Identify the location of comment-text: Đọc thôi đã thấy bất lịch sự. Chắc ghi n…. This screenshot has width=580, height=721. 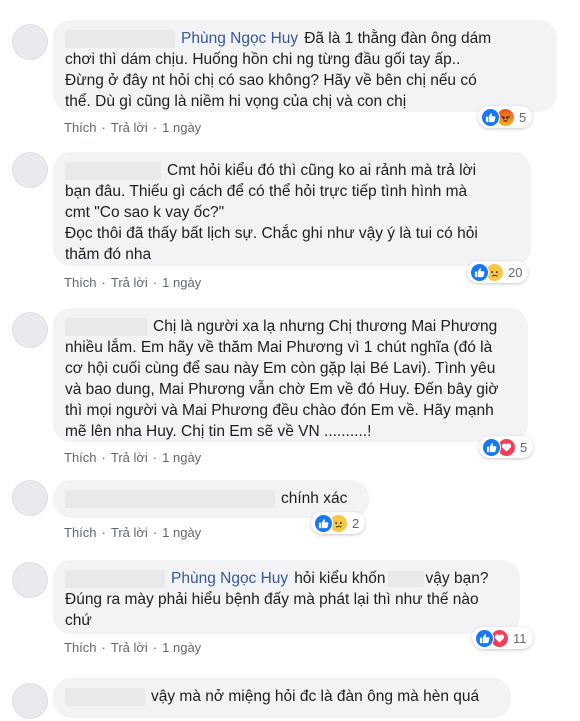
(271, 233).